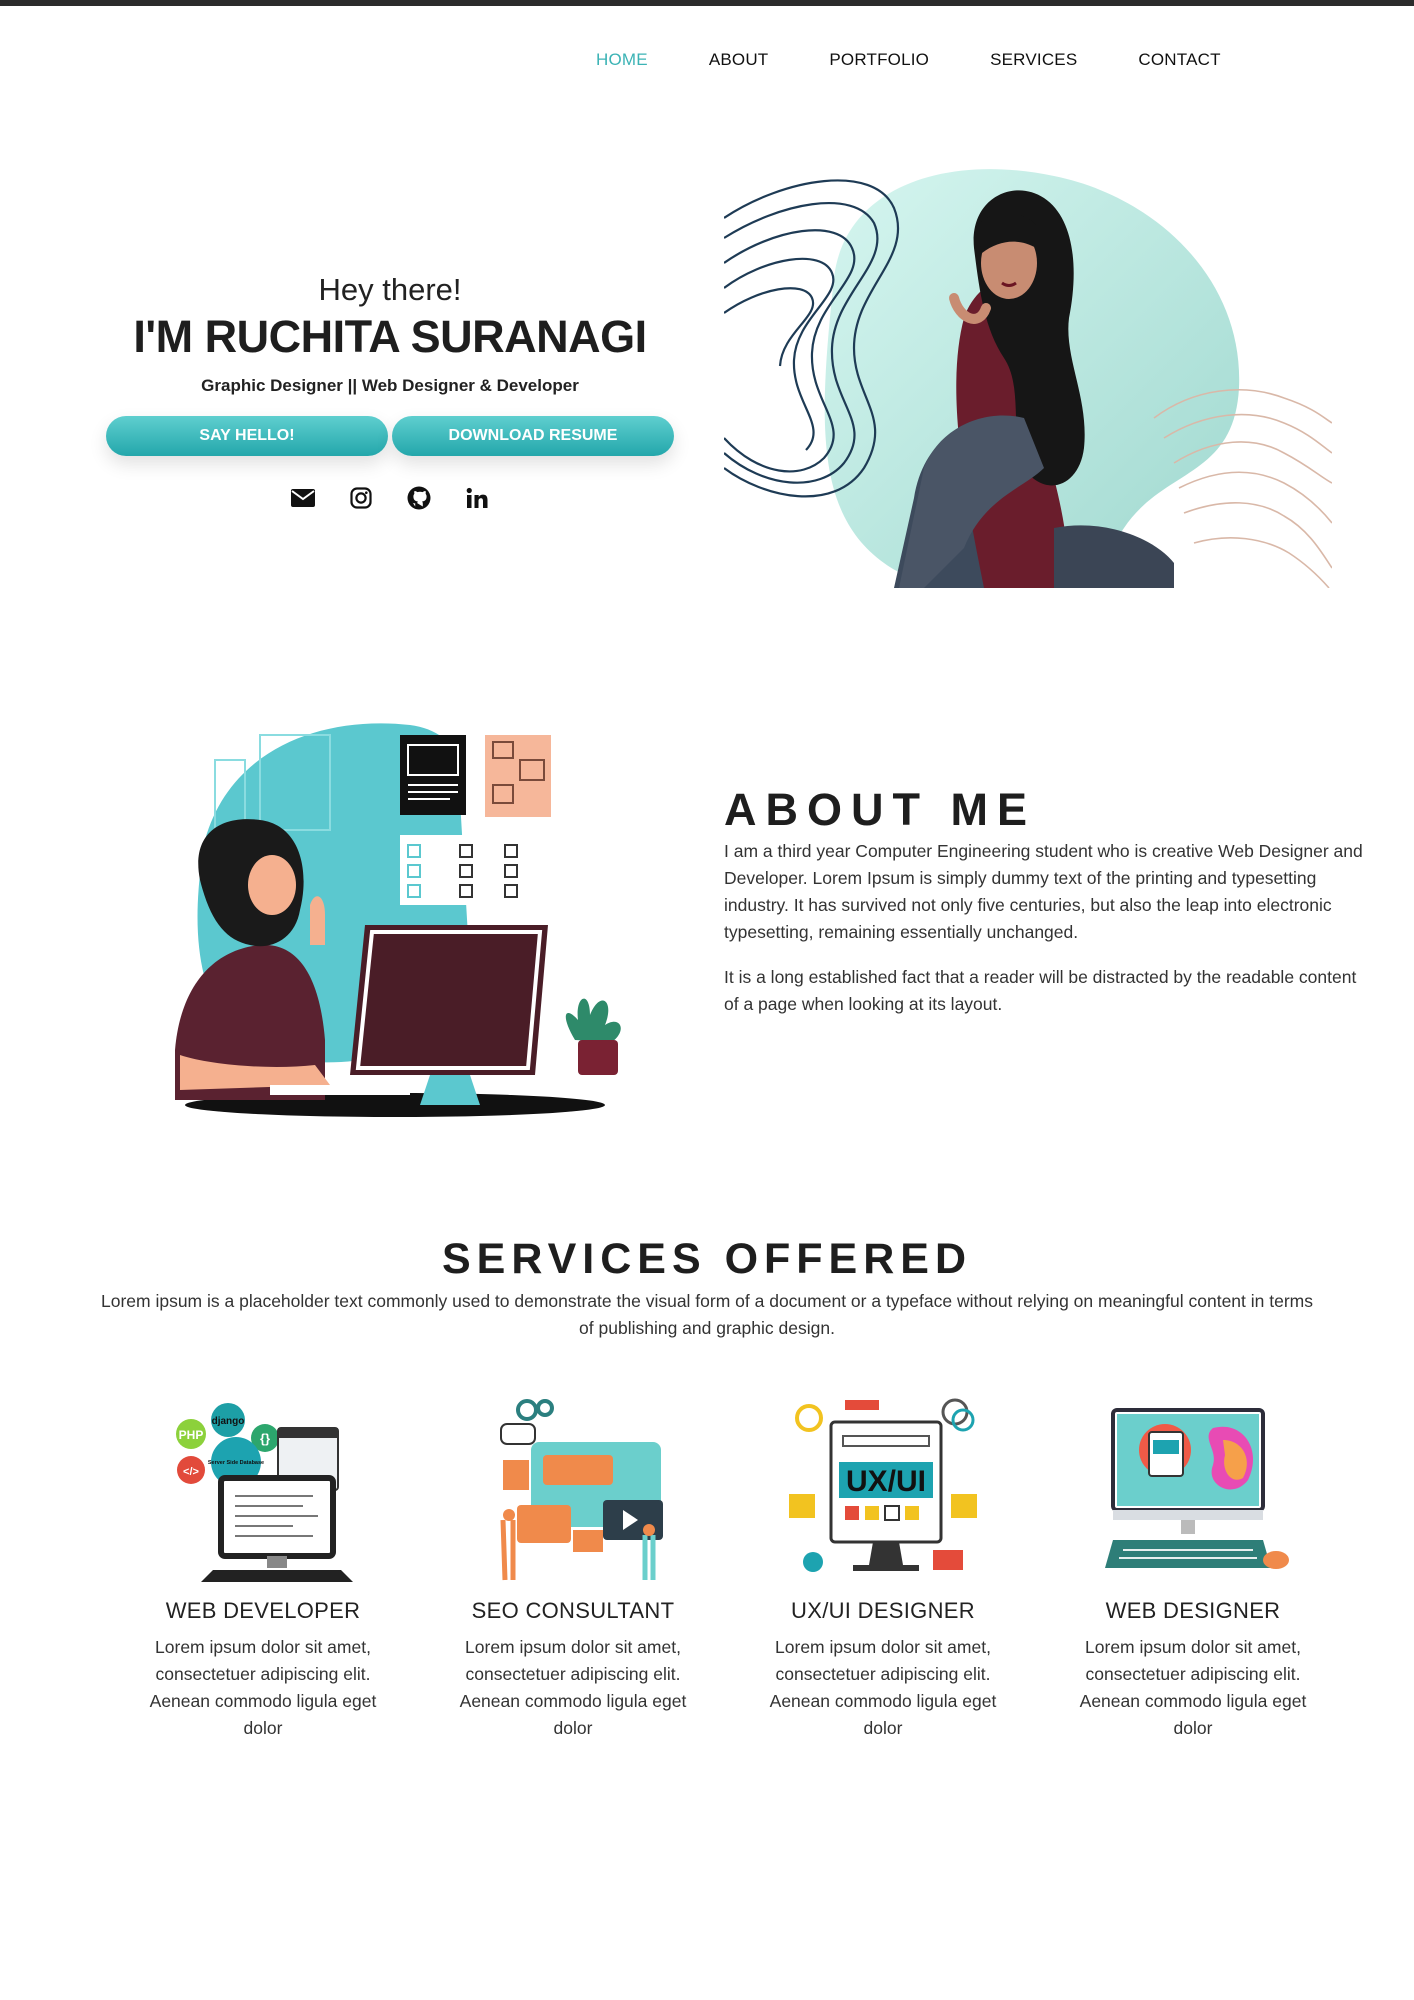  What do you see at coordinates (879, 60) in the screenshot?
I see `nav-portfolio: PORTFOLIO` at bounding box center [879, 60].